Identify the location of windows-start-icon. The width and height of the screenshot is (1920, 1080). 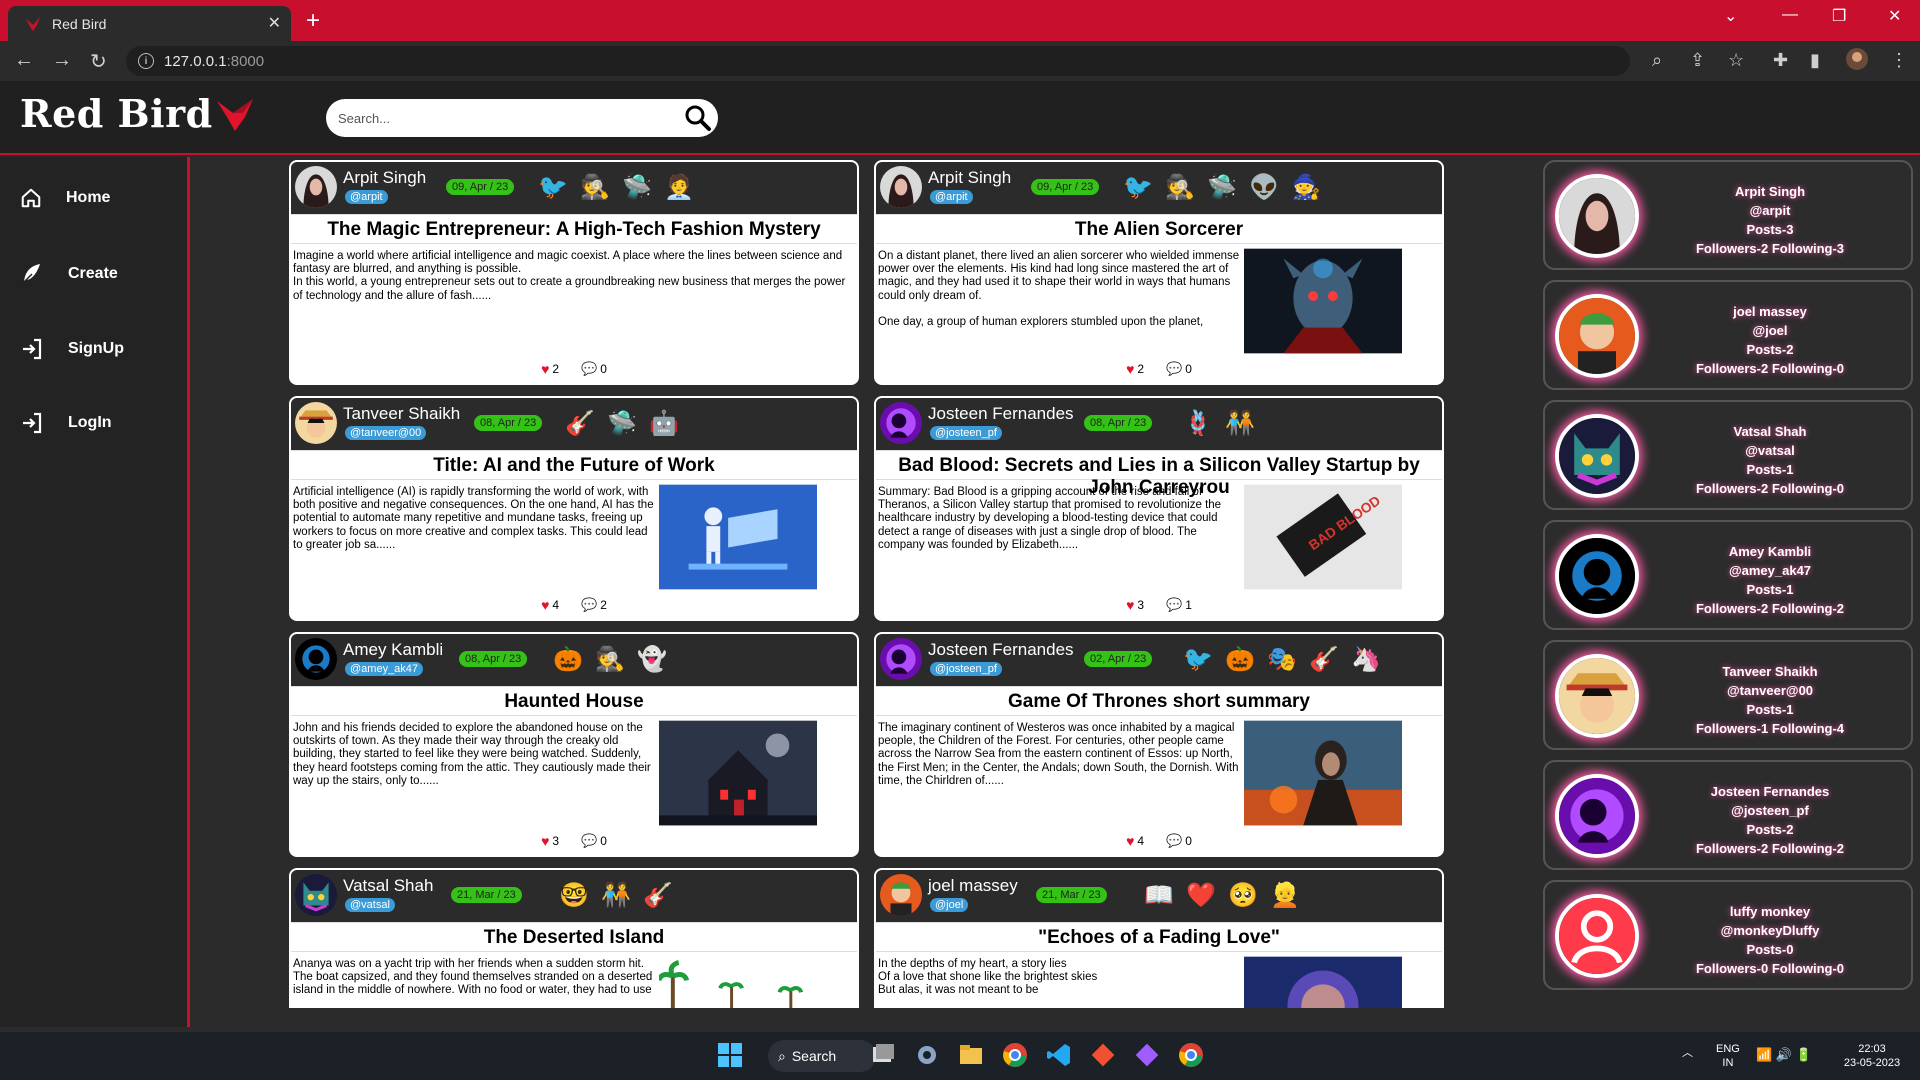
(731, 1056).